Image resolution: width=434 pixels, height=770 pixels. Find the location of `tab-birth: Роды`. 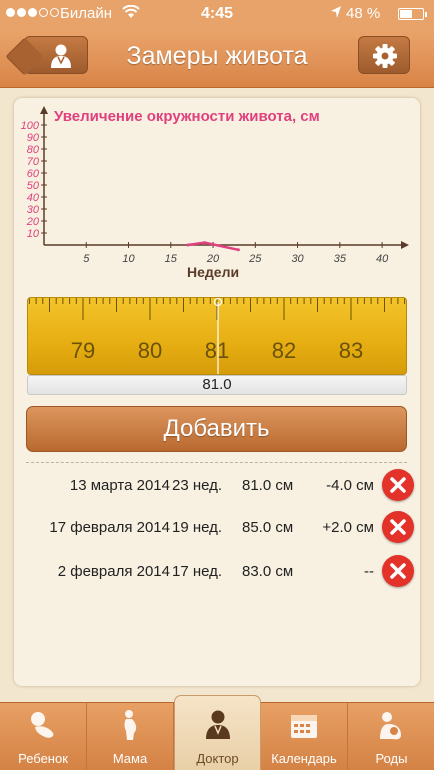

tab-birth: Роды is located at coordinates (391, 736).